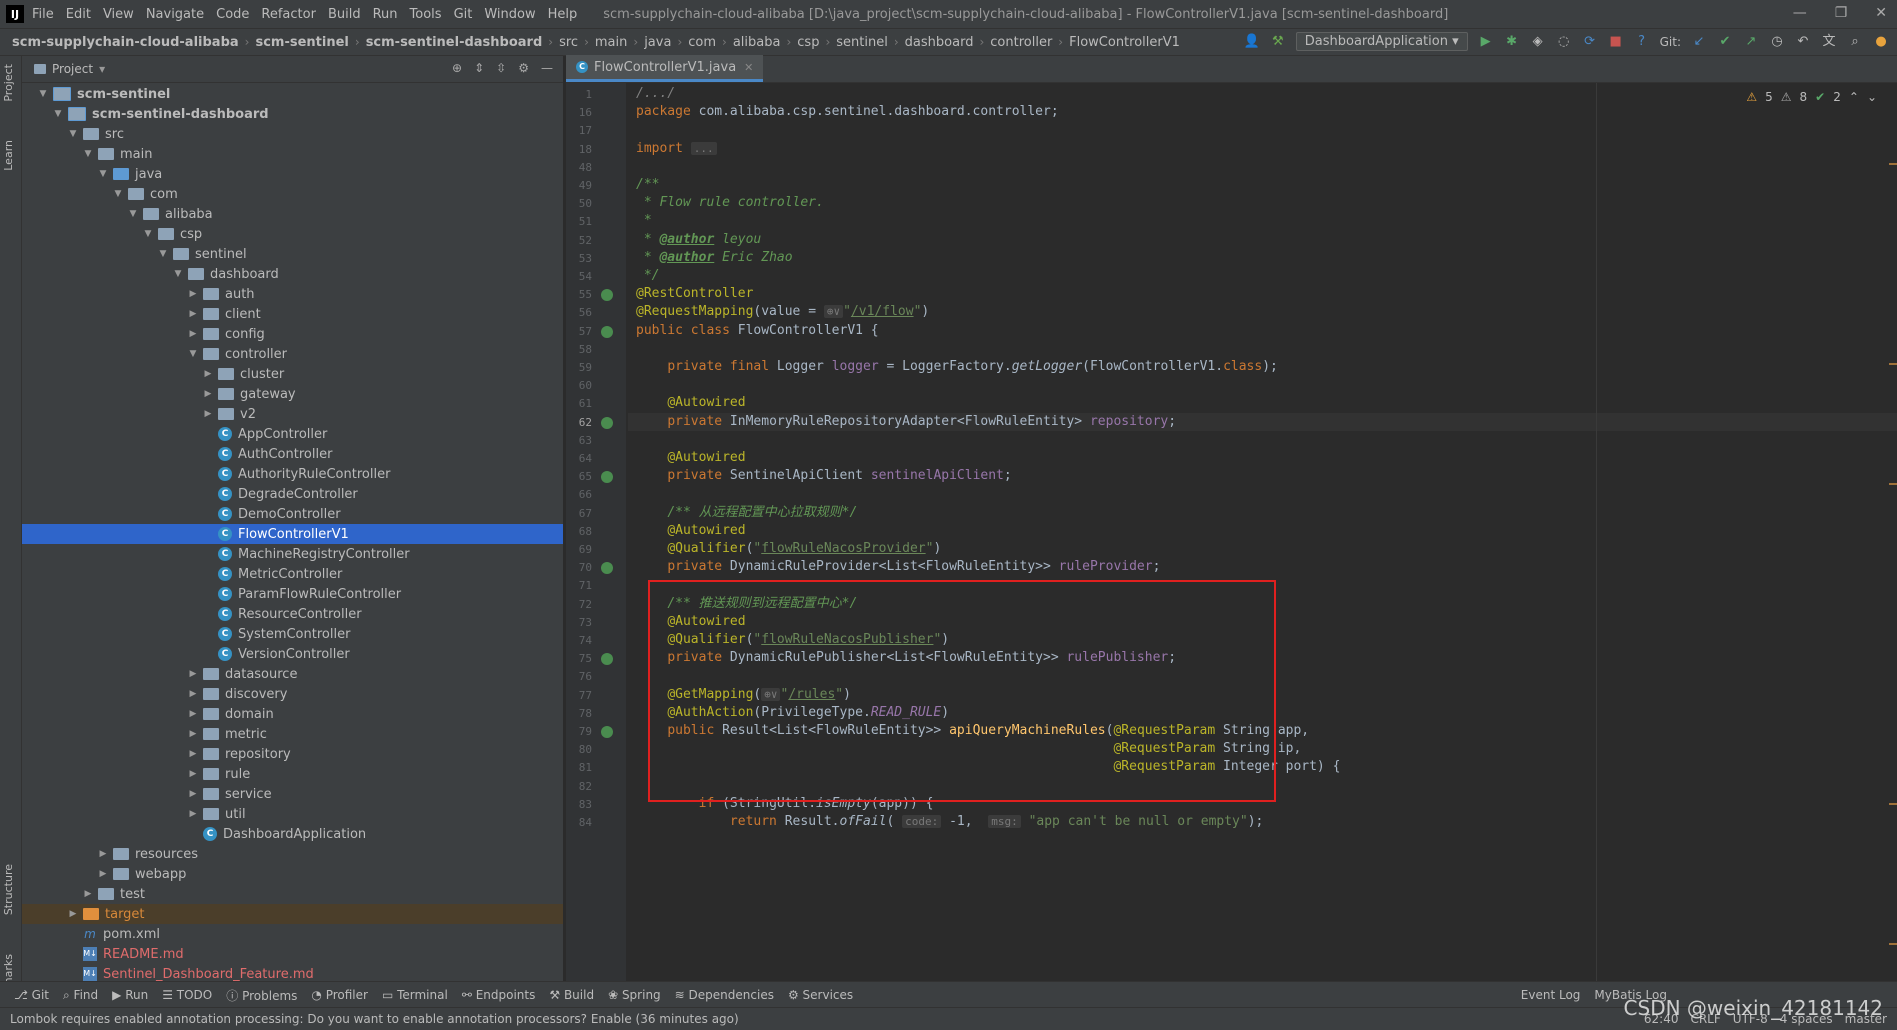 This screenshot has height=1030, width=1897. I want to click on gear-icon: ⚙, so click(523, 68).